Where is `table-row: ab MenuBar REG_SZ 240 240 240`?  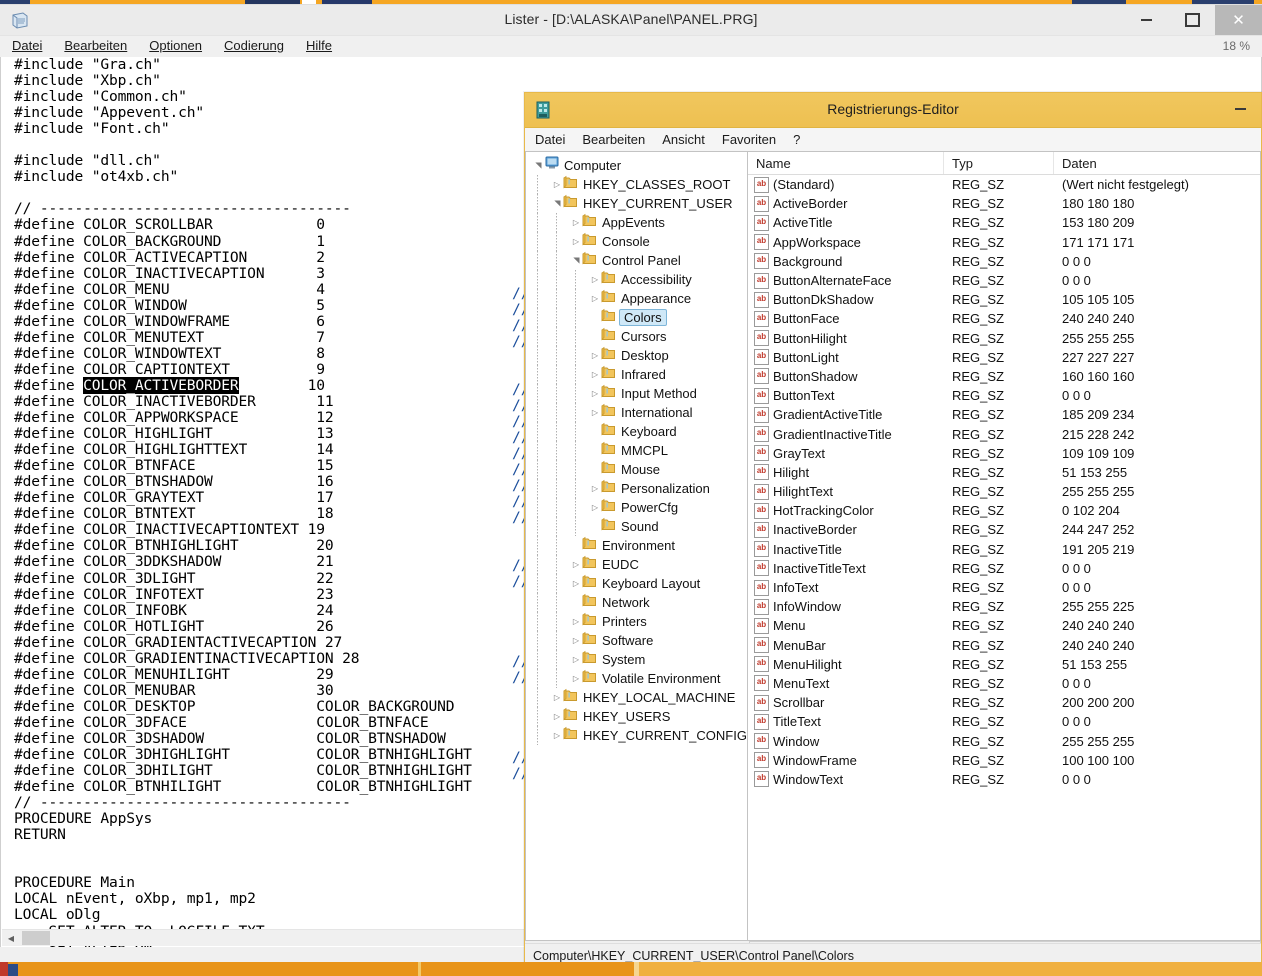 table-row: ab MenuBar REG_SZ 240 240 240 is located at coordinates (1004, 645).